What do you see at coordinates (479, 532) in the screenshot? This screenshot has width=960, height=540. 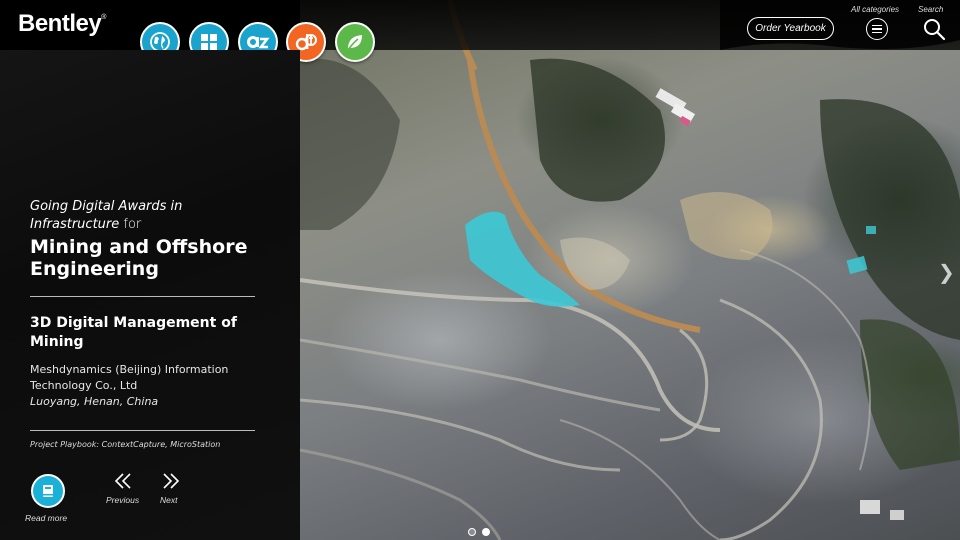 I see `carousel-dots` at bounding box center [479, 532].